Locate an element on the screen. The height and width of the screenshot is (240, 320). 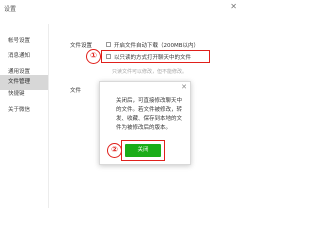
auto-download-checkbox is located at coordinates (108, 44).